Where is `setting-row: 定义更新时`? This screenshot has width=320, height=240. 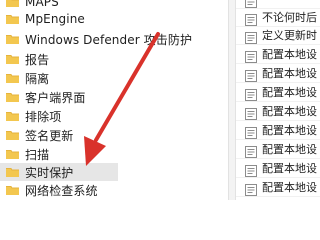 setting-row: 定义更新时 is located at coordinates (278, 35).